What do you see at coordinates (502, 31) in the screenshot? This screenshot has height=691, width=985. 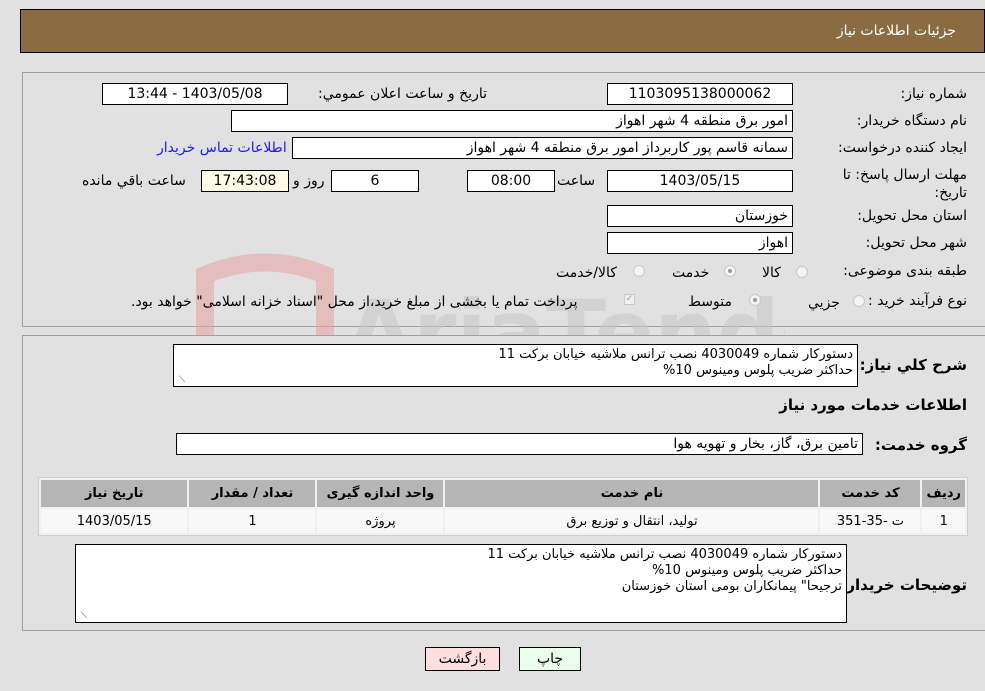 I see `page-header: جزئیات اطلاعات نیاز` at bounding box center [502, 31].